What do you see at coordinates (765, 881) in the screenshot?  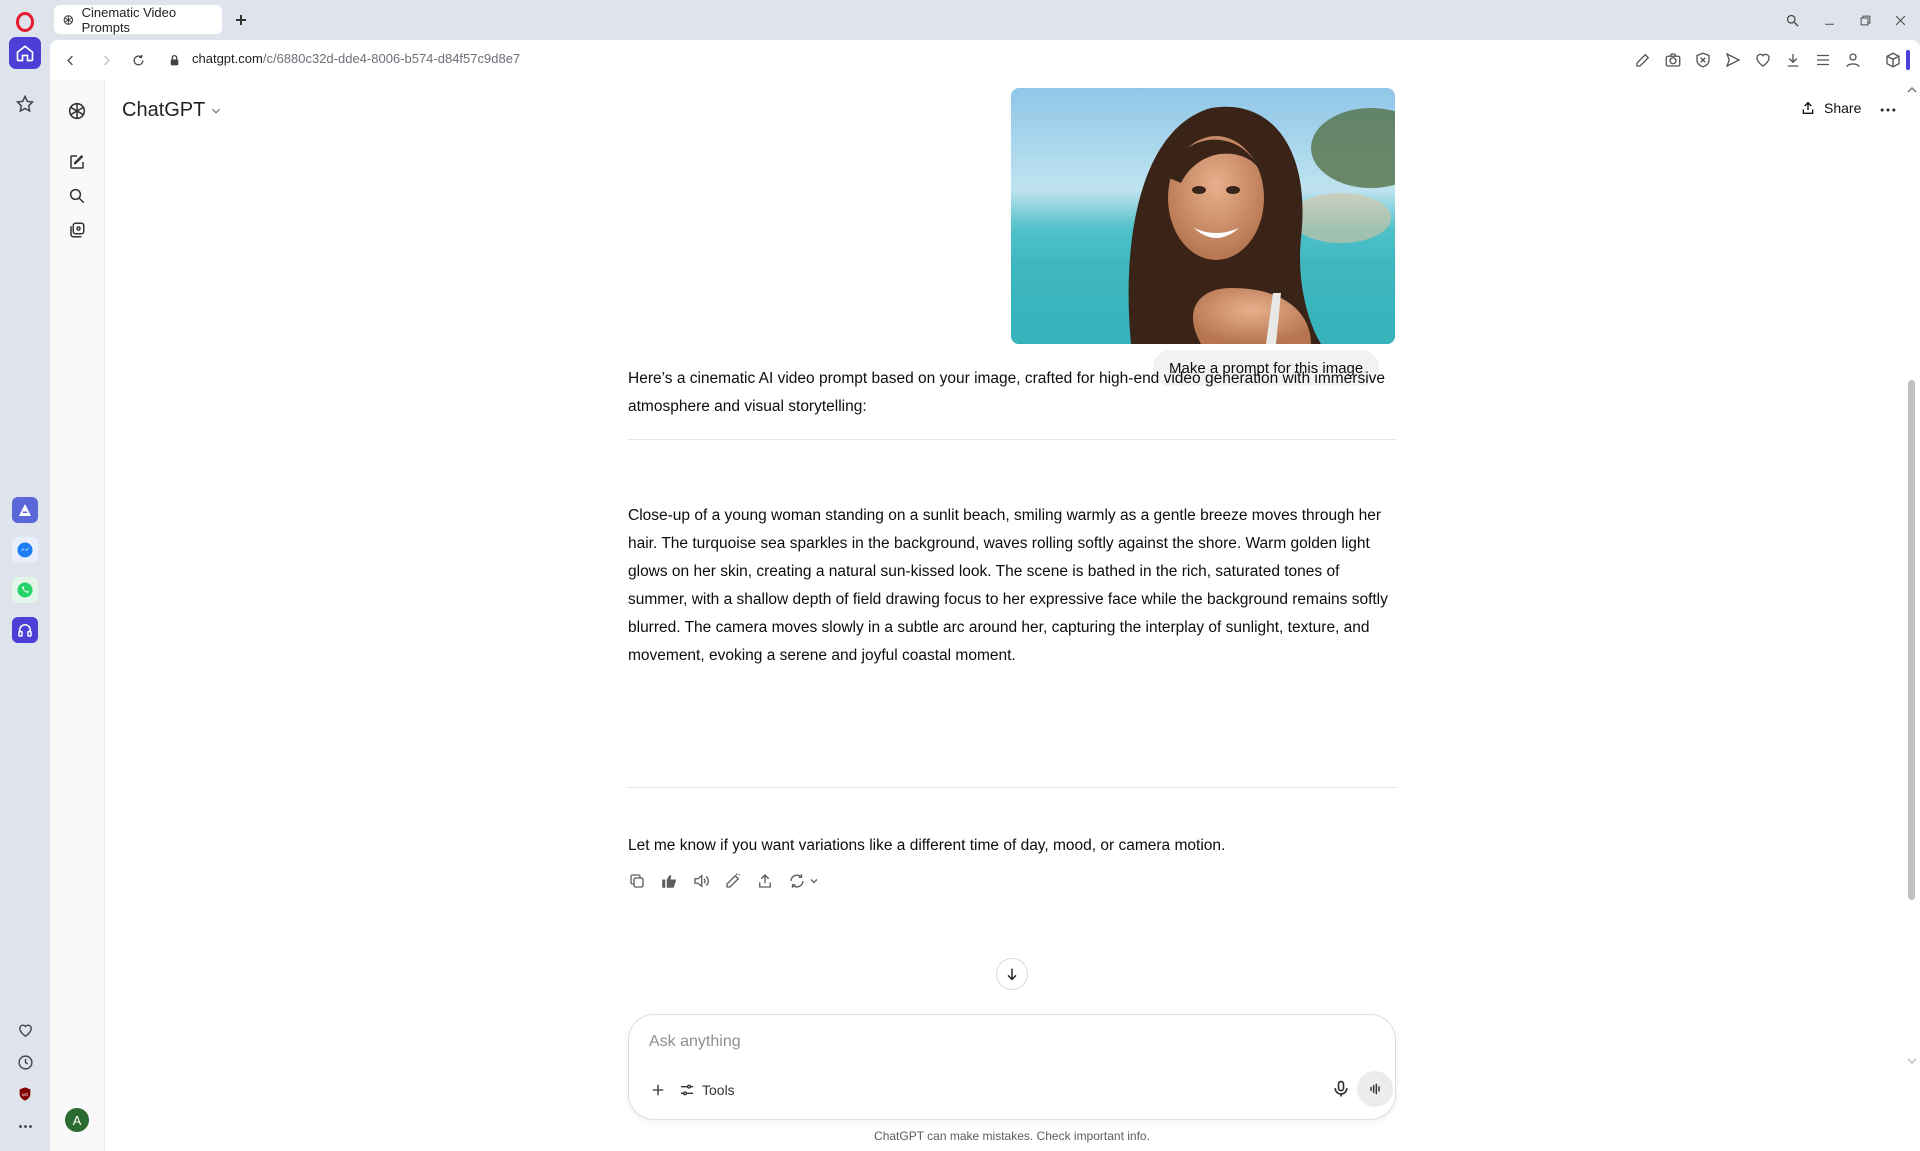 I see `share-response-icon` at bounding box center [765, 881].